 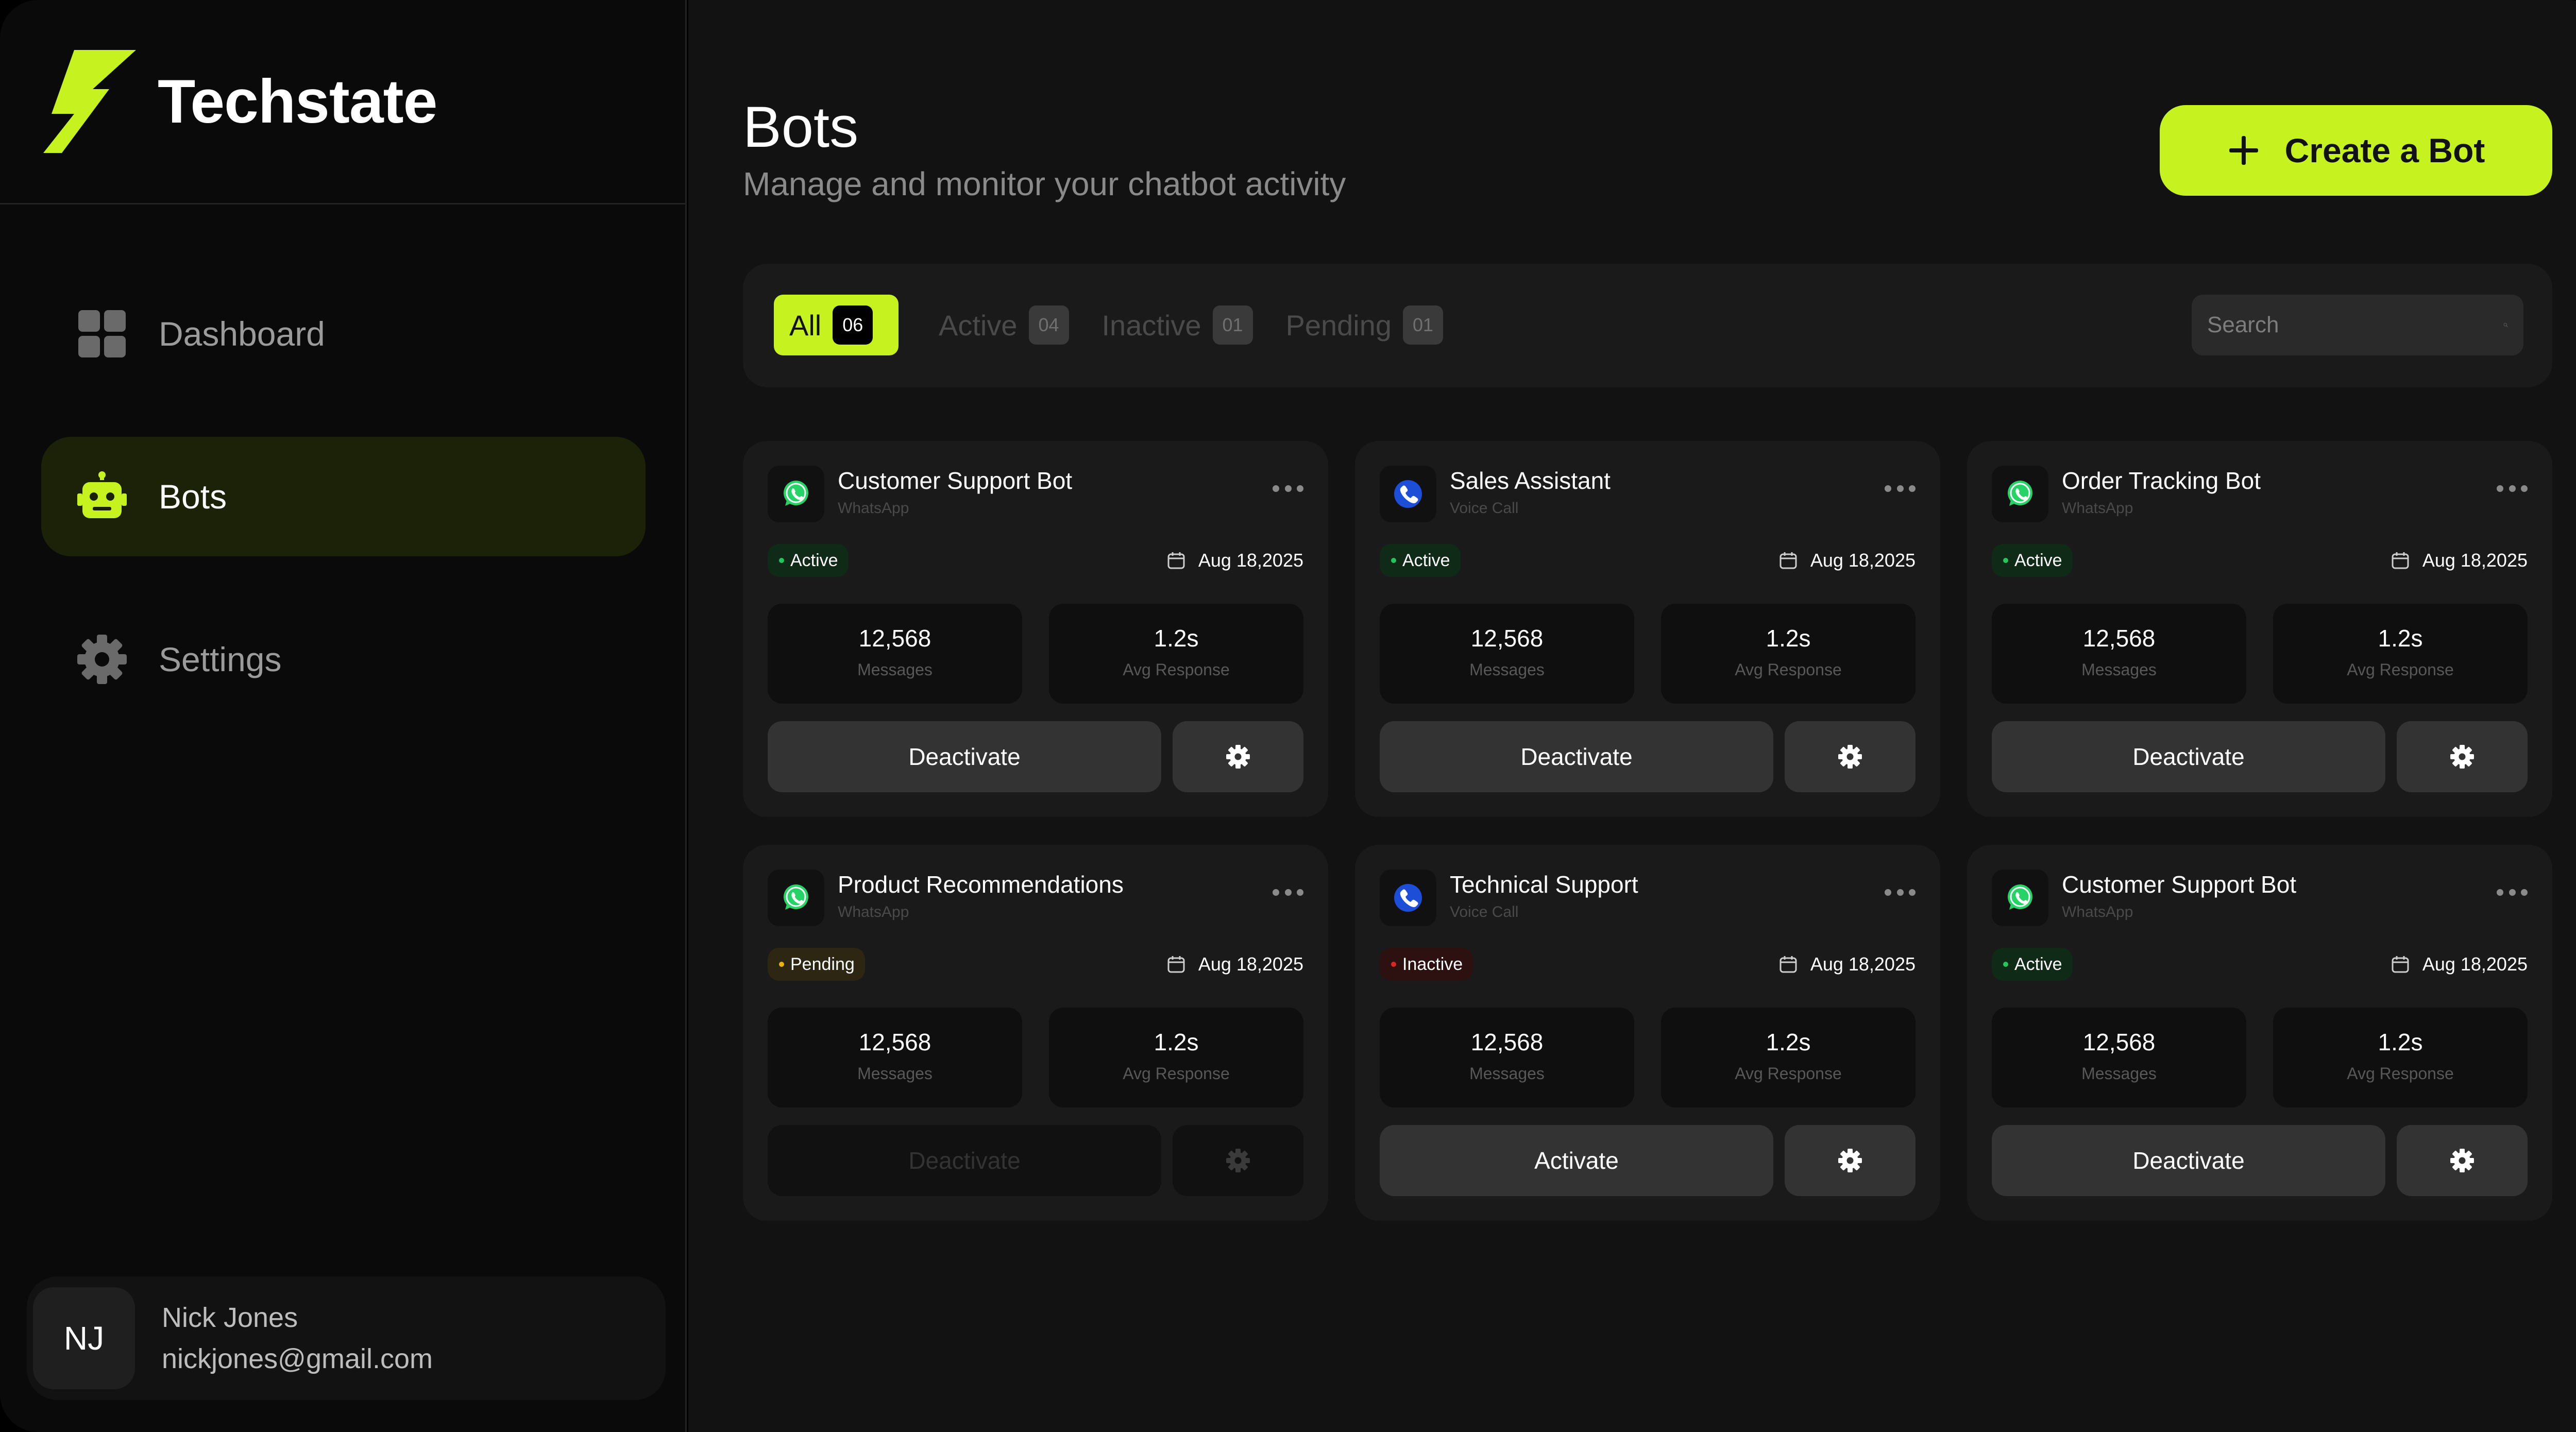 What do you see at coordinates (346, 1338) in the screenshot?
I see `user-profile-card: NJ Nick Jones nickjones@gmail.com` at bounding box center [346, 1338].